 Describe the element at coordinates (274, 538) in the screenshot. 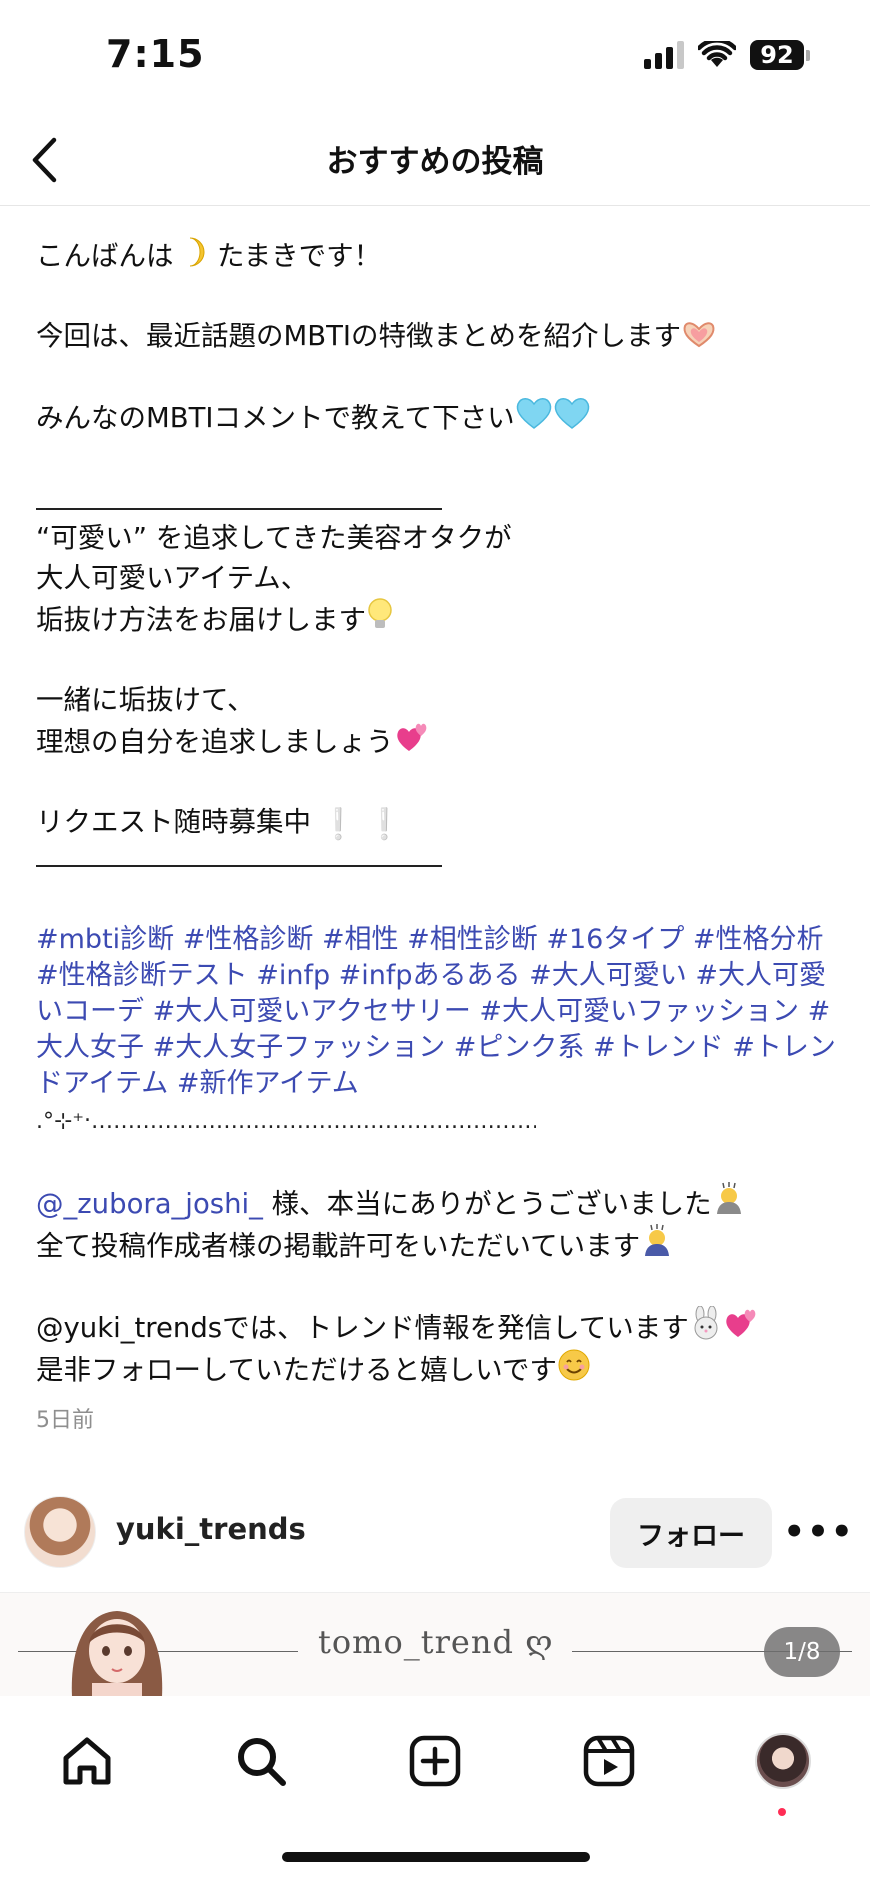

I see `caption-line: “可愛い” を追求してきた美容オタクが` at that location.